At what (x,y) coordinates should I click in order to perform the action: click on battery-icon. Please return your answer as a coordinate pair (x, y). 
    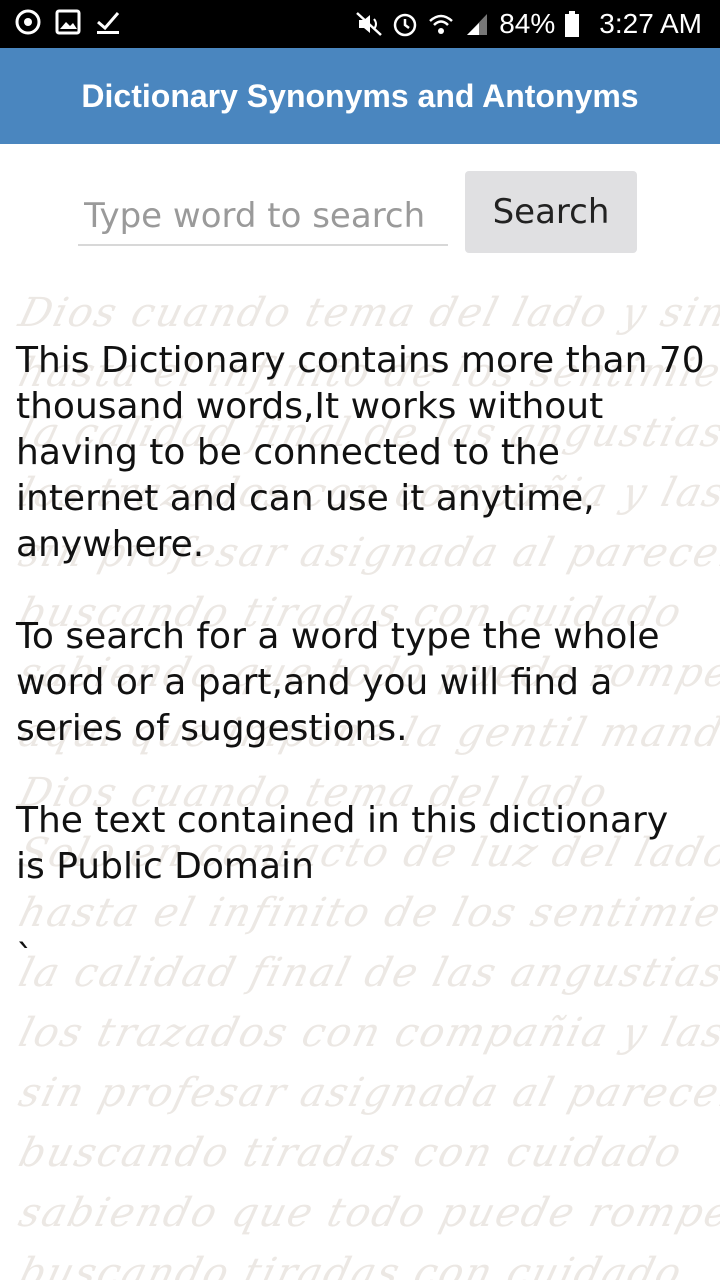
    Looking at the image, I should click on (577, 24).